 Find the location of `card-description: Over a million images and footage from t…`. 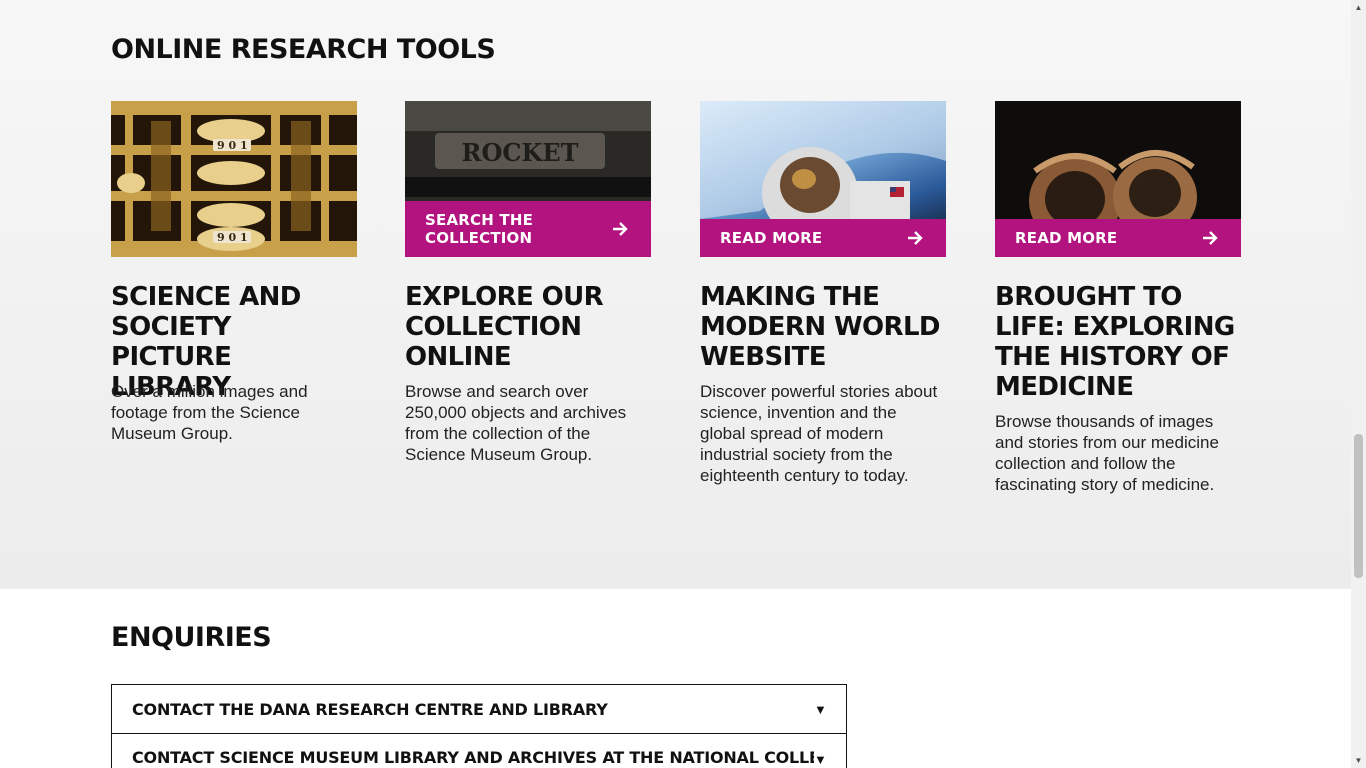

card-description: Over a million images and footage from t… is located at coordinates (209, 412).